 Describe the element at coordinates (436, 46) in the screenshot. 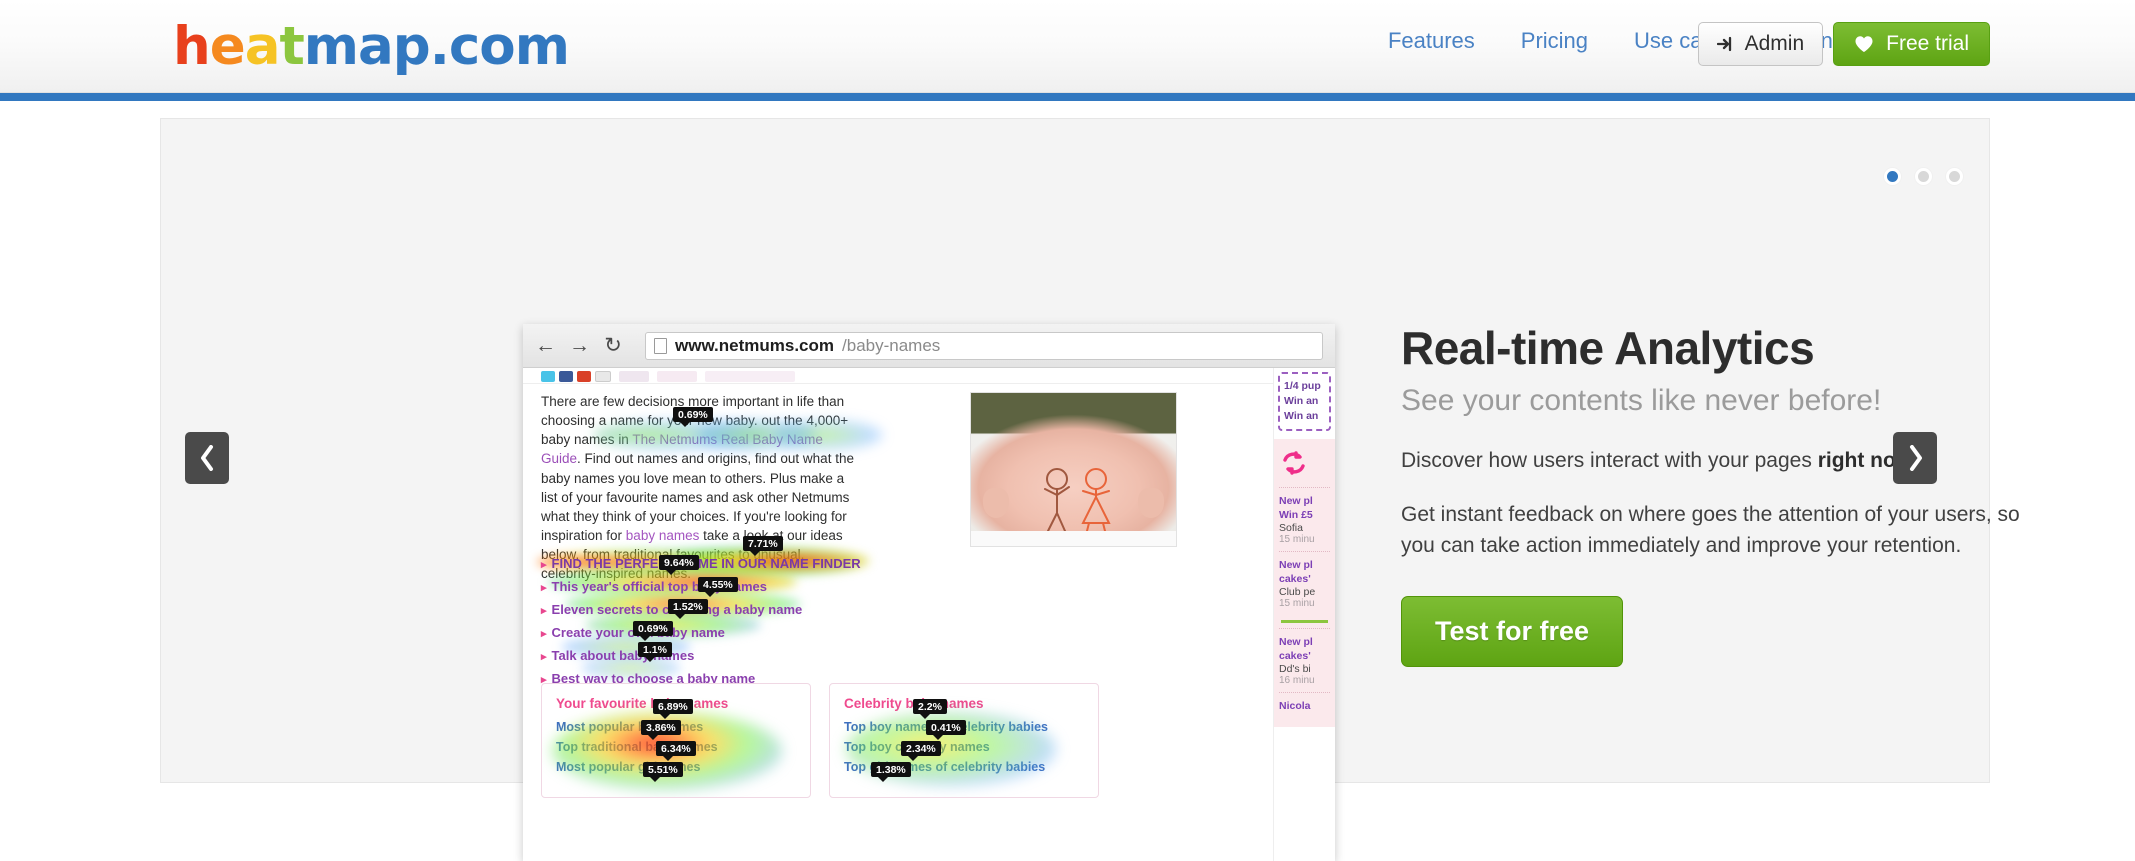

I see `logo-text-mapcom: map.com` at that location.